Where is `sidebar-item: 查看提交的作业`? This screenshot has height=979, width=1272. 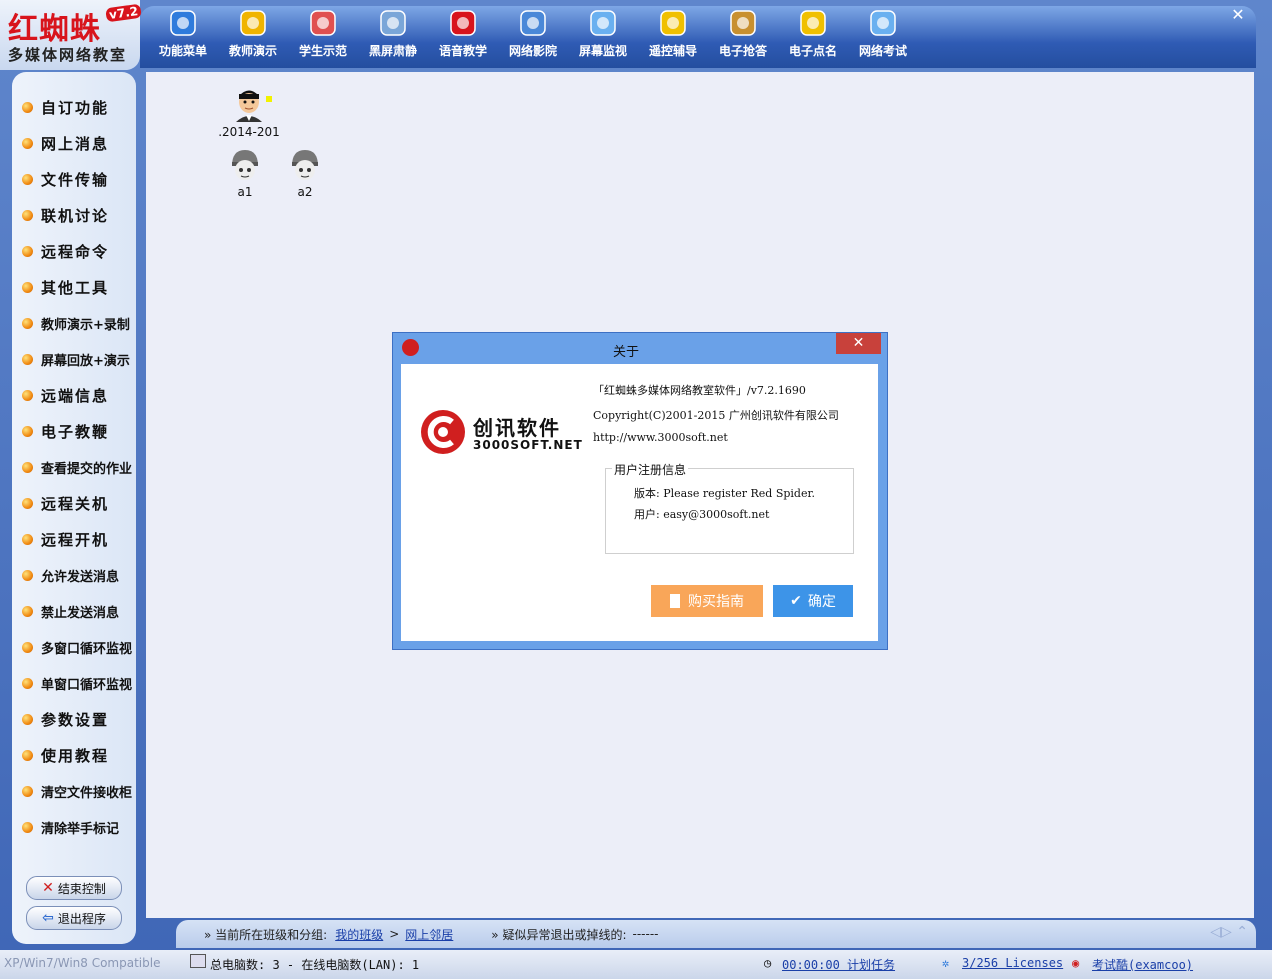
sidebar-item: 查看提交的作业 is located at coordinates (78, 467).